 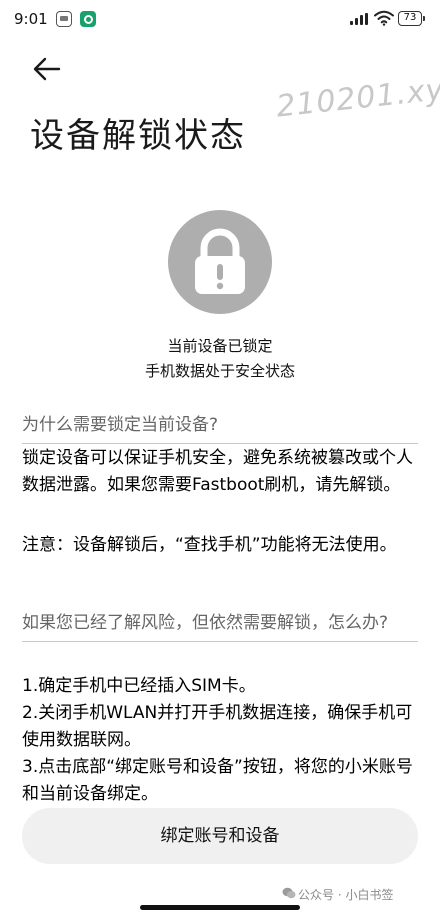 What do you see at coordinates (220, 427) in the screenshot?
I see `why-lock-heading: 为什么需要锁定当前设备?` at bounding box center [220, 427].